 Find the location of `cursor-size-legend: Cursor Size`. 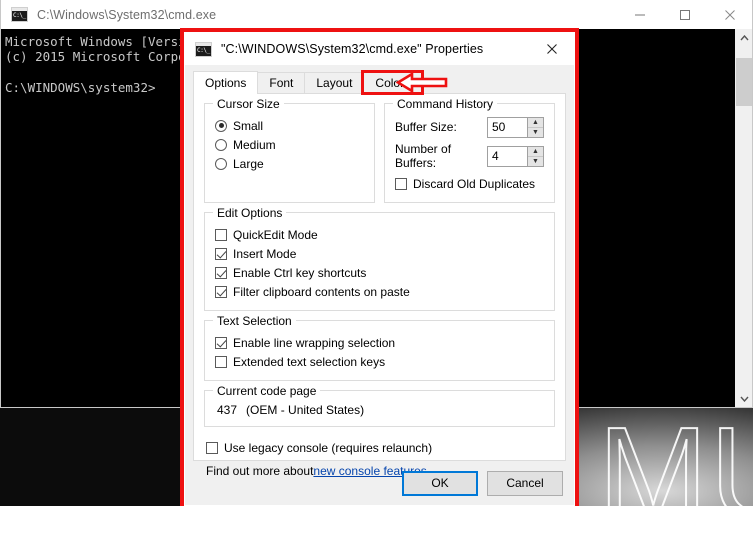

cursor-size-legend: Cursor Size is located at coordinates (248, 104).